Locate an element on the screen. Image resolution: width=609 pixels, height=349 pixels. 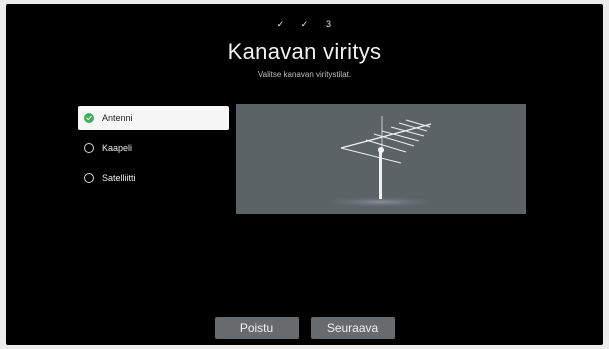
bottom-buttons: Poistu Seuraava is located at coordinates (304, 328).